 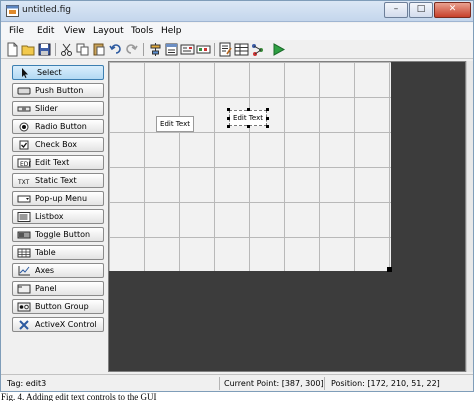 What do you see at coordinates (66, 49) in the screenshot?
I see `cut-icon` at bounding box center [66, 49].